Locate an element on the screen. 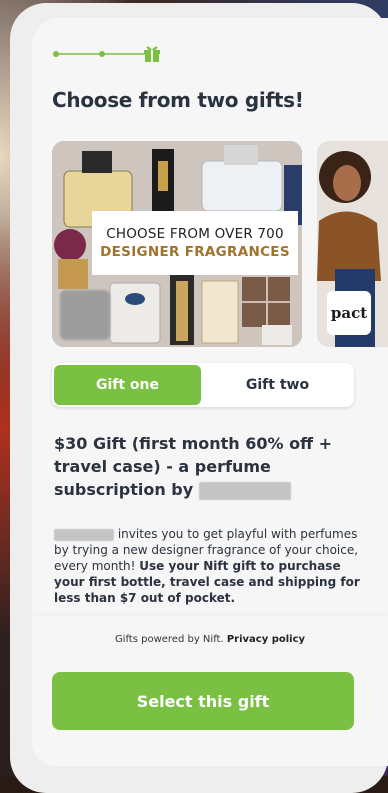 The width and height of the screenshot is (388, 793). powered-by: Gifts powered by Nift. Privacy policy is located at coordinates (210, 639).